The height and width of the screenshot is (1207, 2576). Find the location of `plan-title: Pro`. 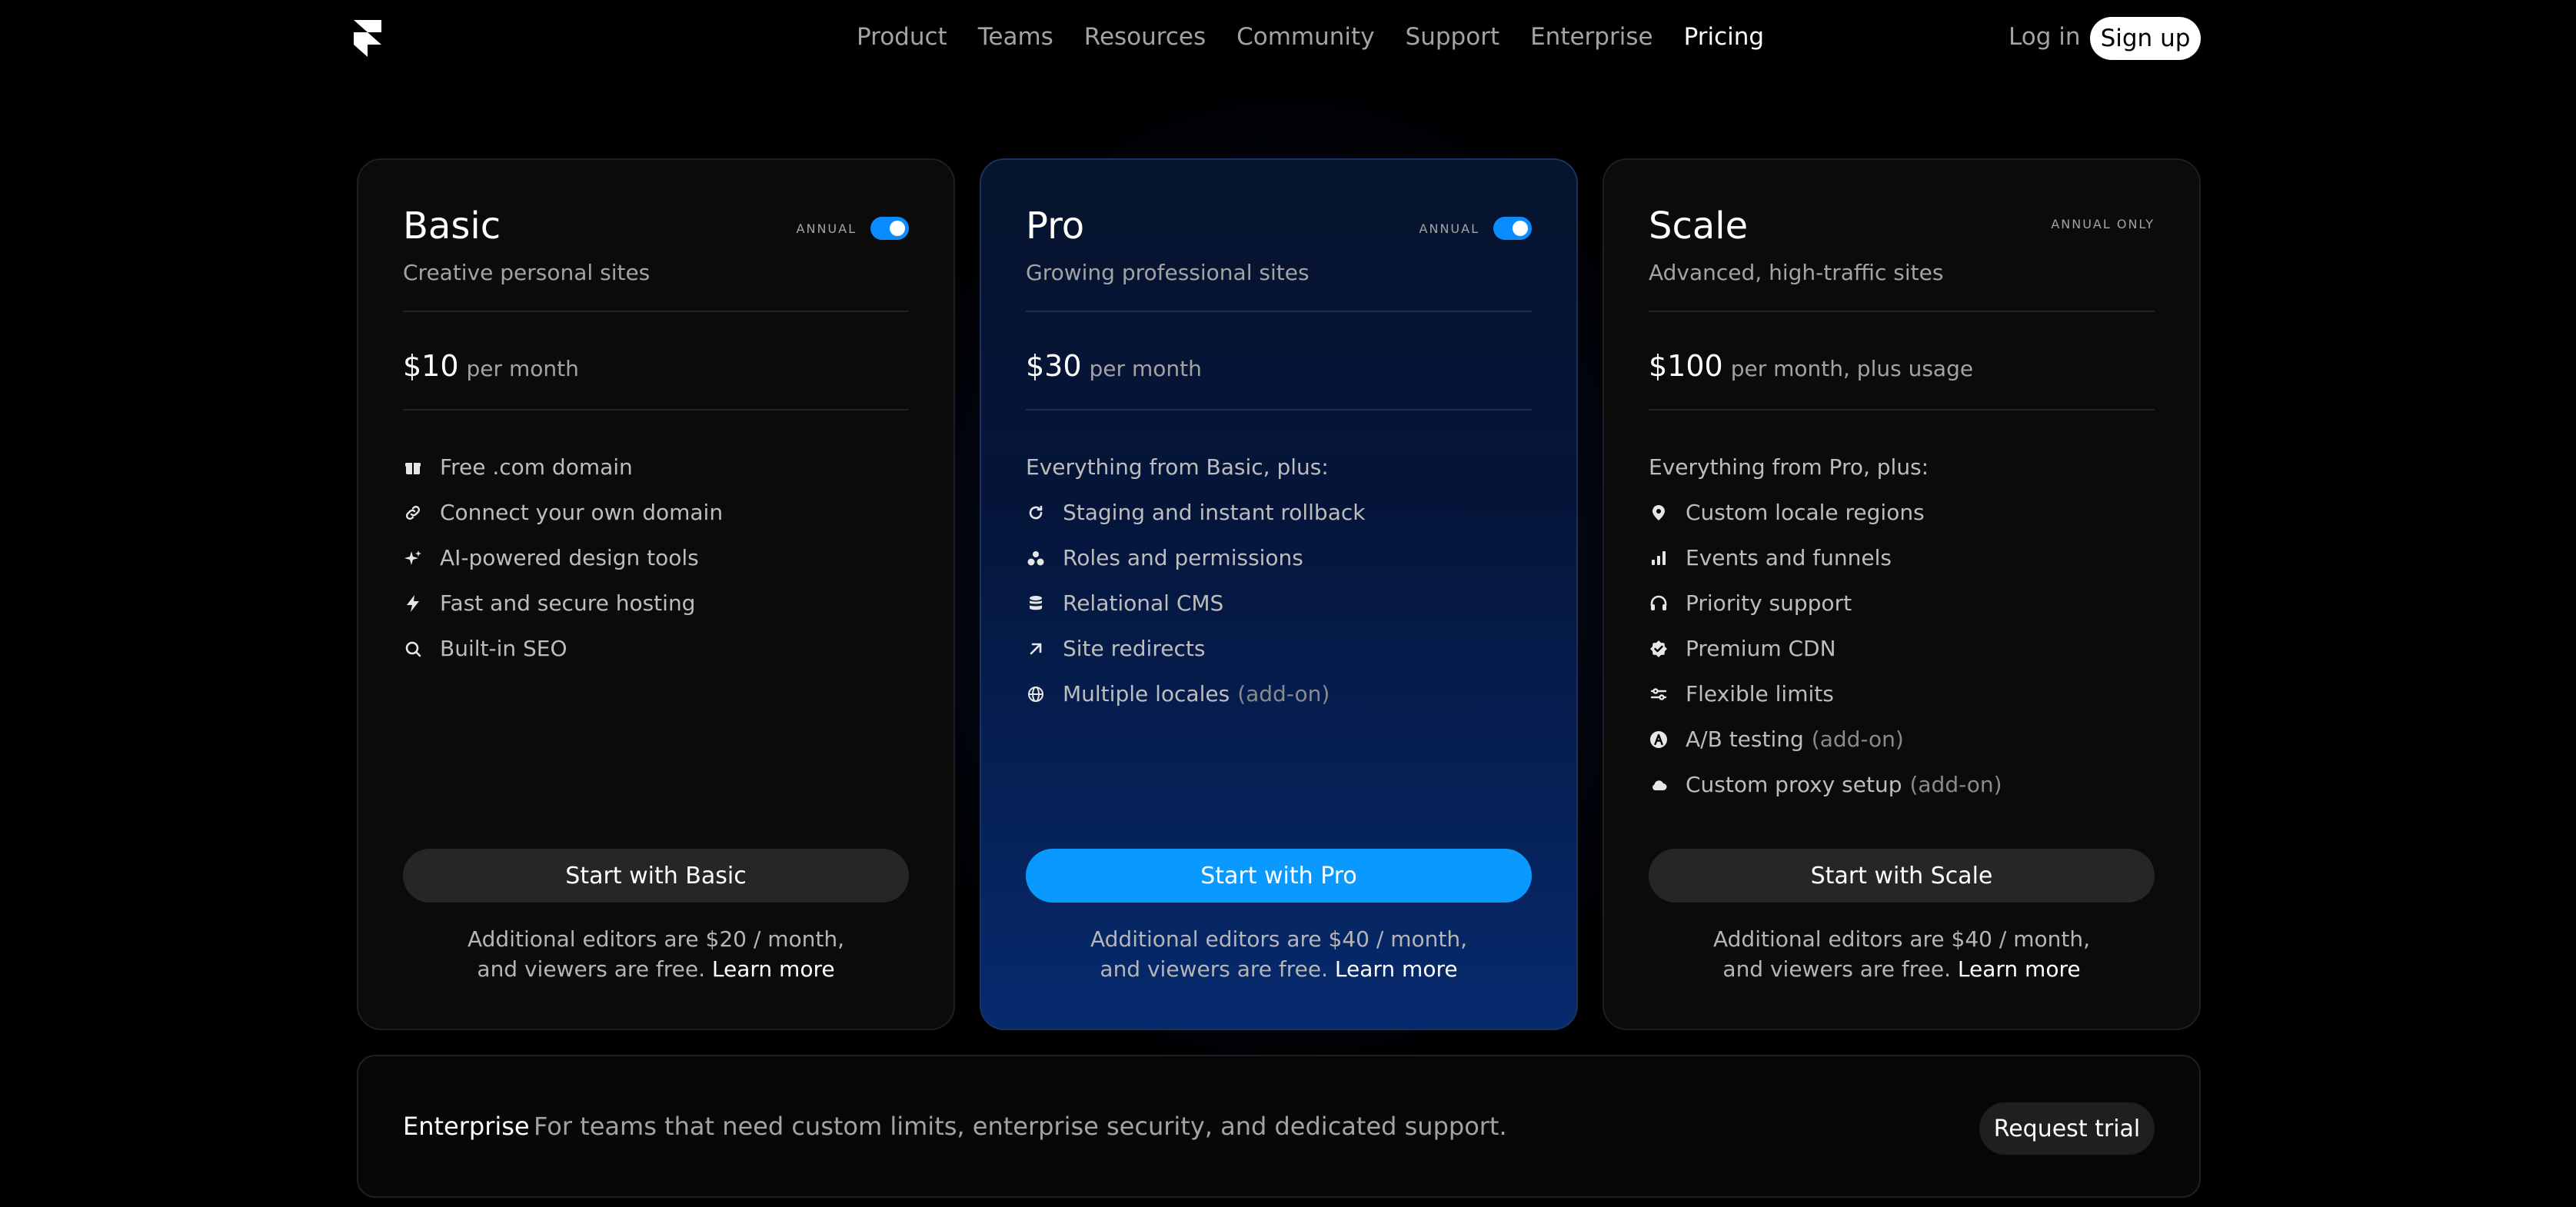

plan-title: Pro is located at coordinates (1055, 226).